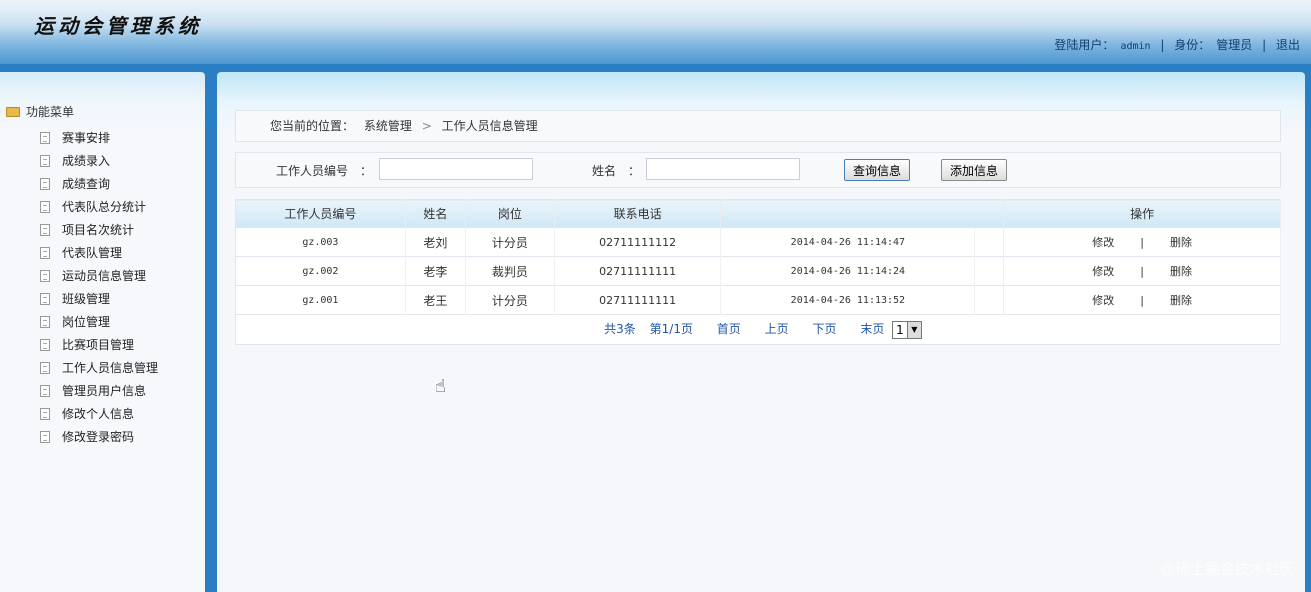 This screenshot has height=592, width=1311. What do you see at coordinates (435, 300) in the screenshot?
I see `staff-name: 老王` at bounding box center [435, 300].